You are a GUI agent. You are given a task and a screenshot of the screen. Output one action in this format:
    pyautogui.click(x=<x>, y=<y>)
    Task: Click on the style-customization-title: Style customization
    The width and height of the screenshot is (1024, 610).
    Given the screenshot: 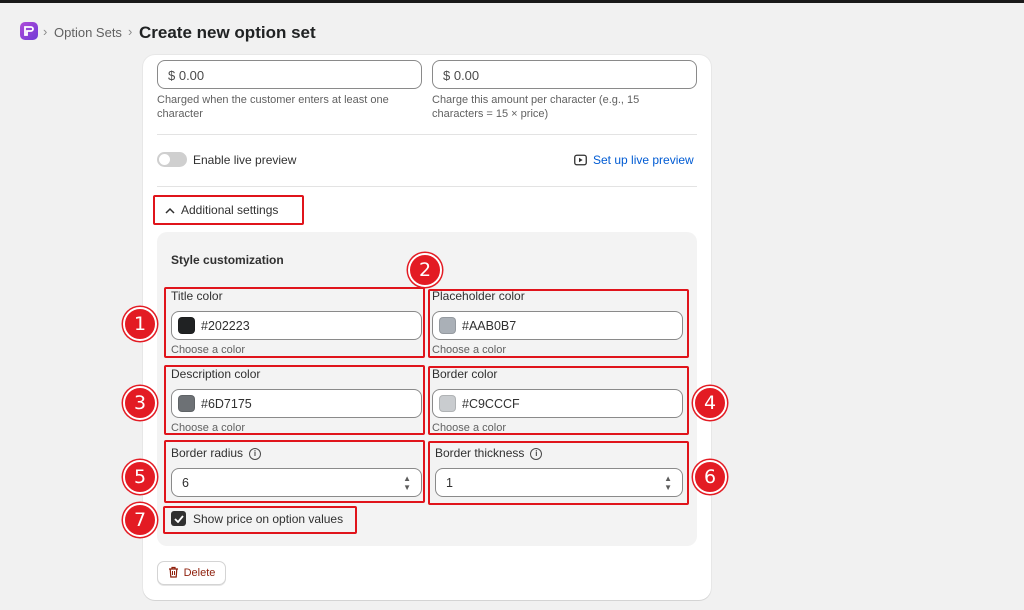 What is the action you would take?
    pyautogui.click(x=227, y=260)
    